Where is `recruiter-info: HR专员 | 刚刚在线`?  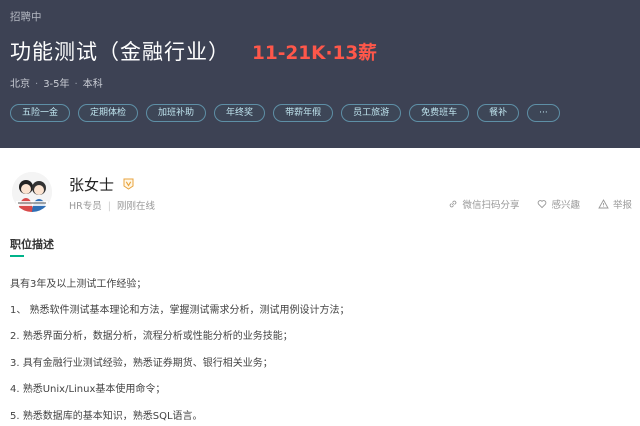 recruiter-info: HR专员 | 刚刚在线 is located at coordinates (112, 205).